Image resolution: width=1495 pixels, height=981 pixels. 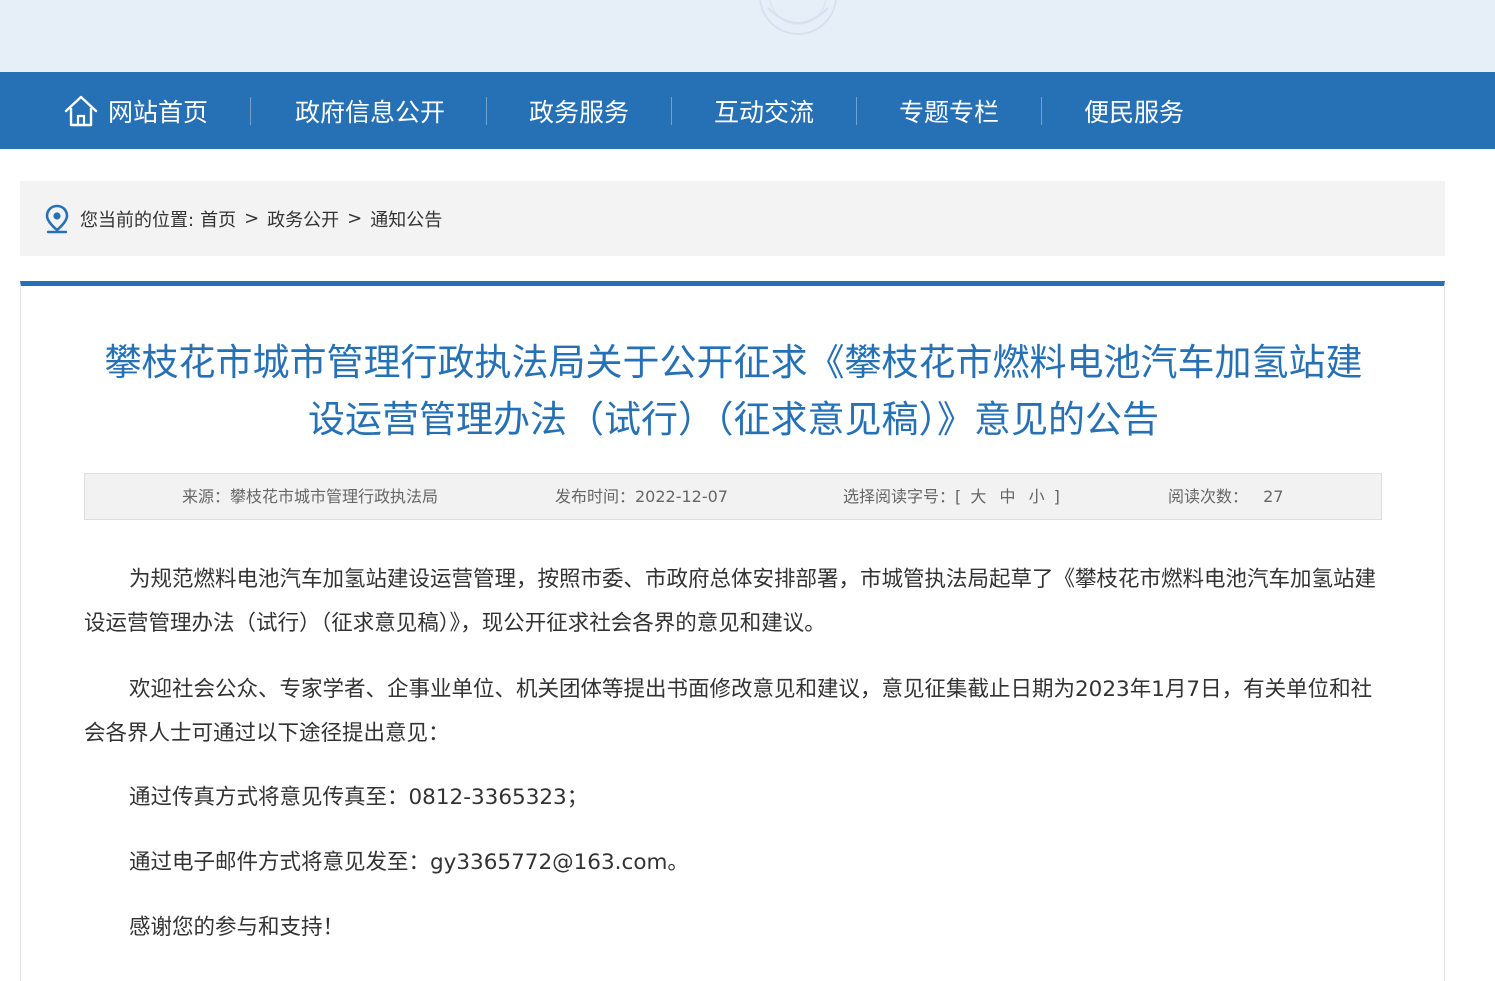 I want to click on nav-special-label: 专题专栏, so click(x=949, y=112).